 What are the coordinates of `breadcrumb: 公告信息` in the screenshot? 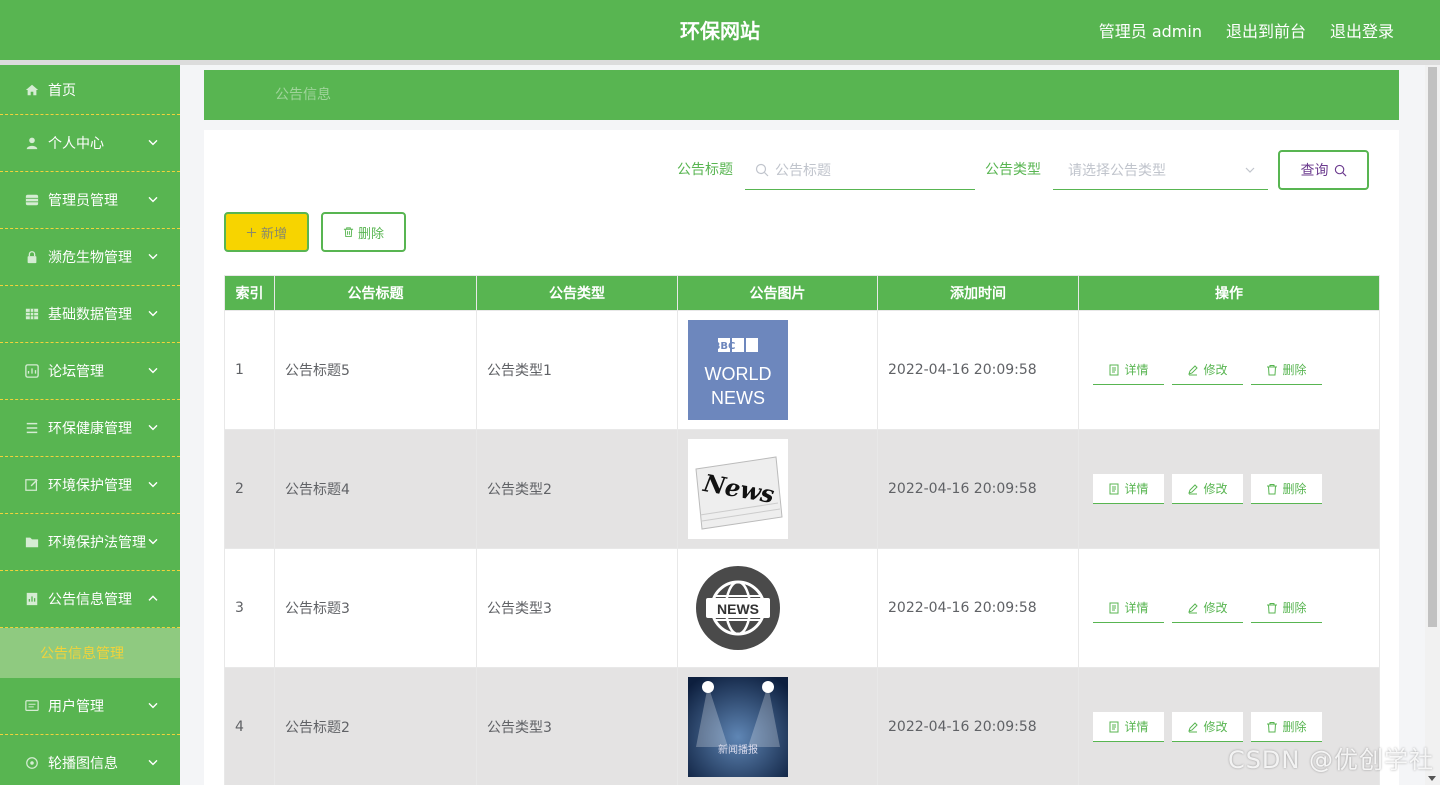 It's located at (303, 95).